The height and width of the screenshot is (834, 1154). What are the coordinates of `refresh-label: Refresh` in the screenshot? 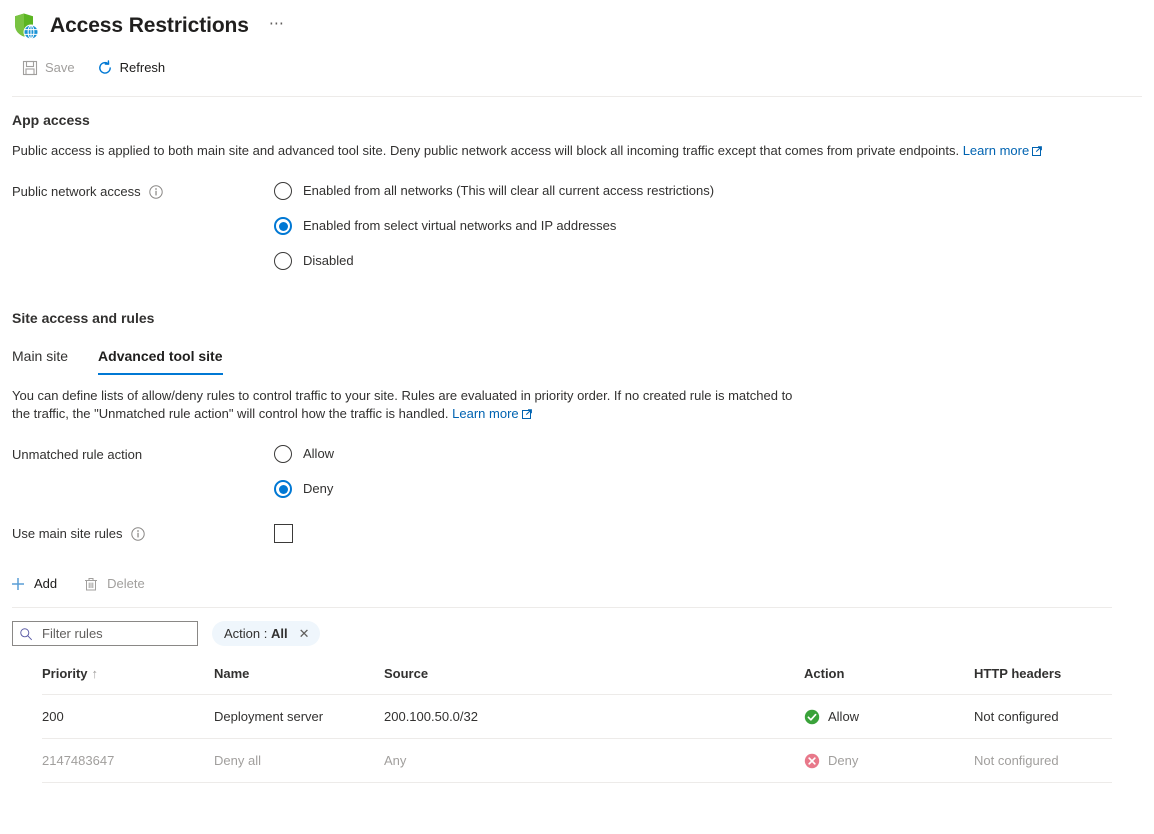 It's located at (142, 67).